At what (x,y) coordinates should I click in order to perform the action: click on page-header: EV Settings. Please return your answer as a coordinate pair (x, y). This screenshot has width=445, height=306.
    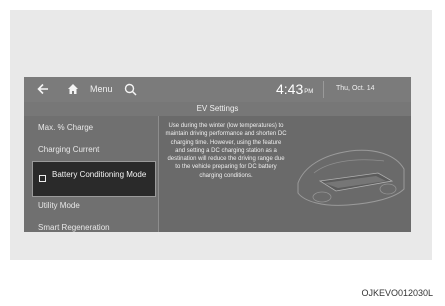
    Looking at the image, I should click on (217, 109).